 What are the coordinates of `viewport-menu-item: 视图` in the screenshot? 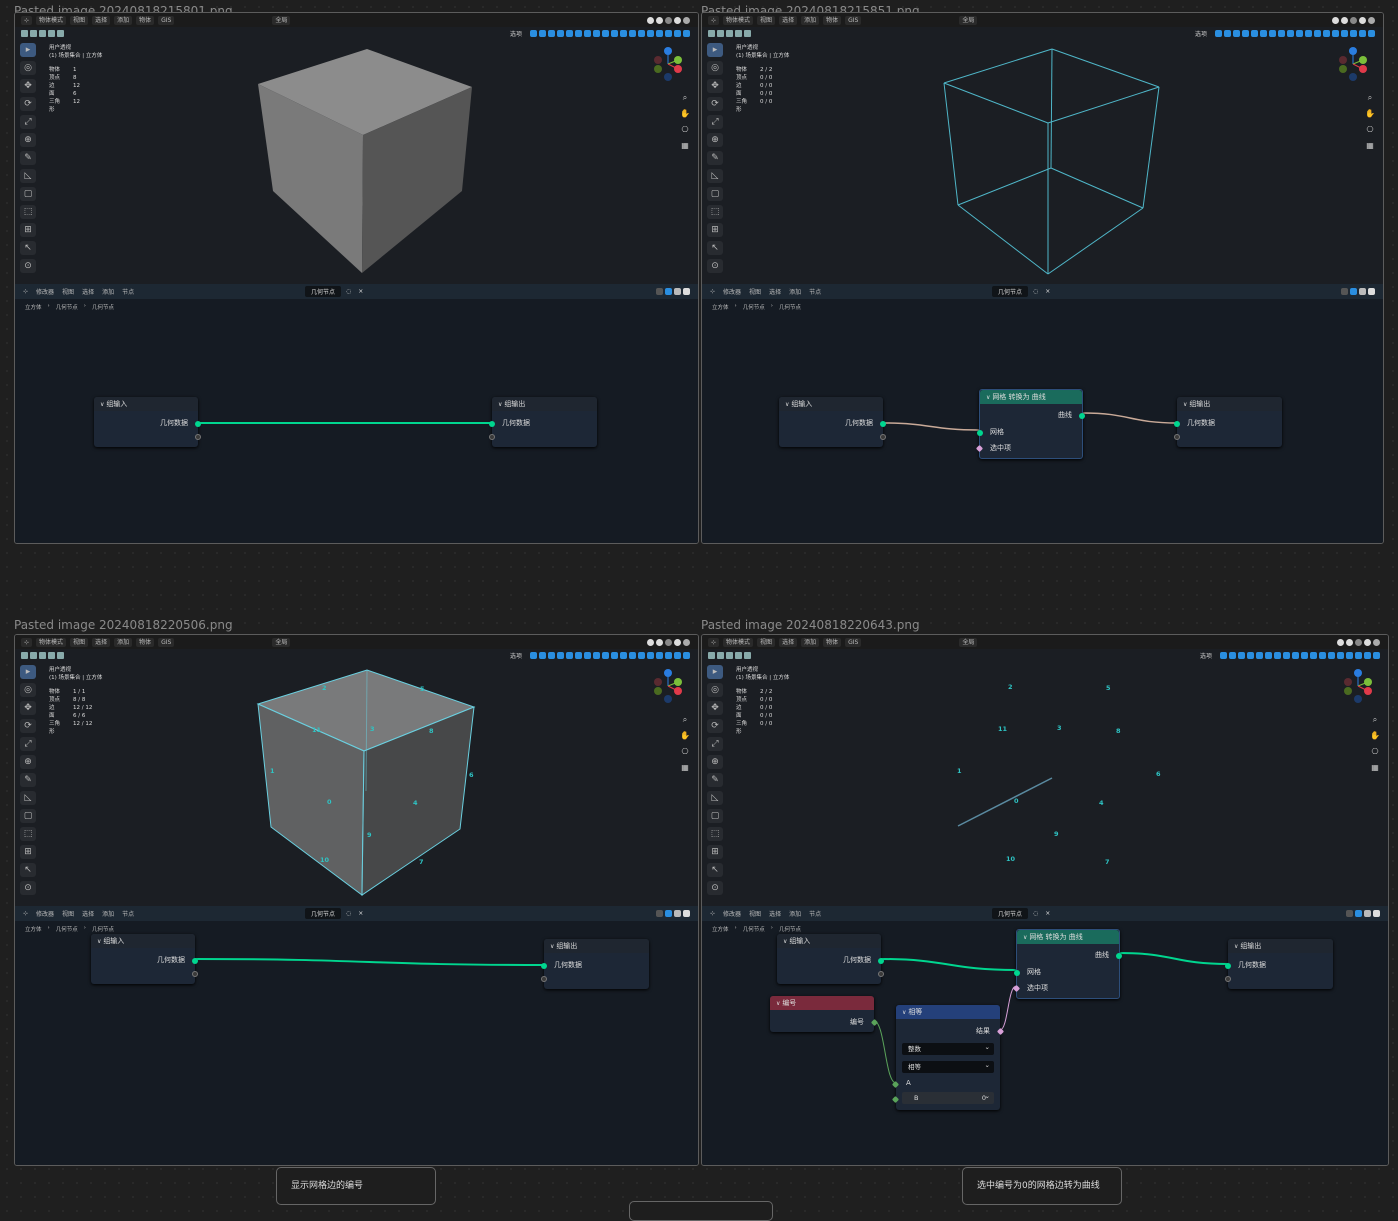 It's located at (766, 642).